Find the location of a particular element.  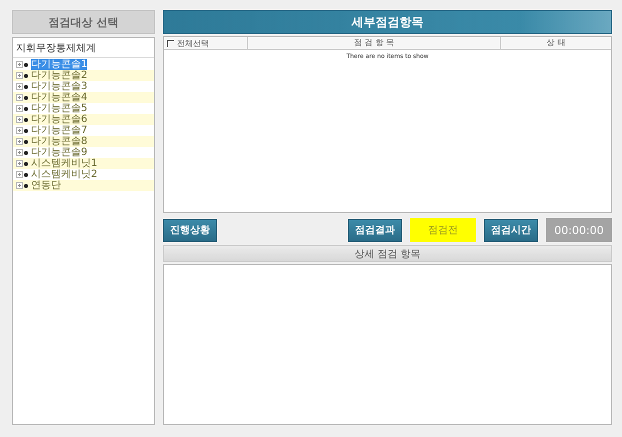

tree-row: 다기능콘솔7 is located at coordinates (83, 130).